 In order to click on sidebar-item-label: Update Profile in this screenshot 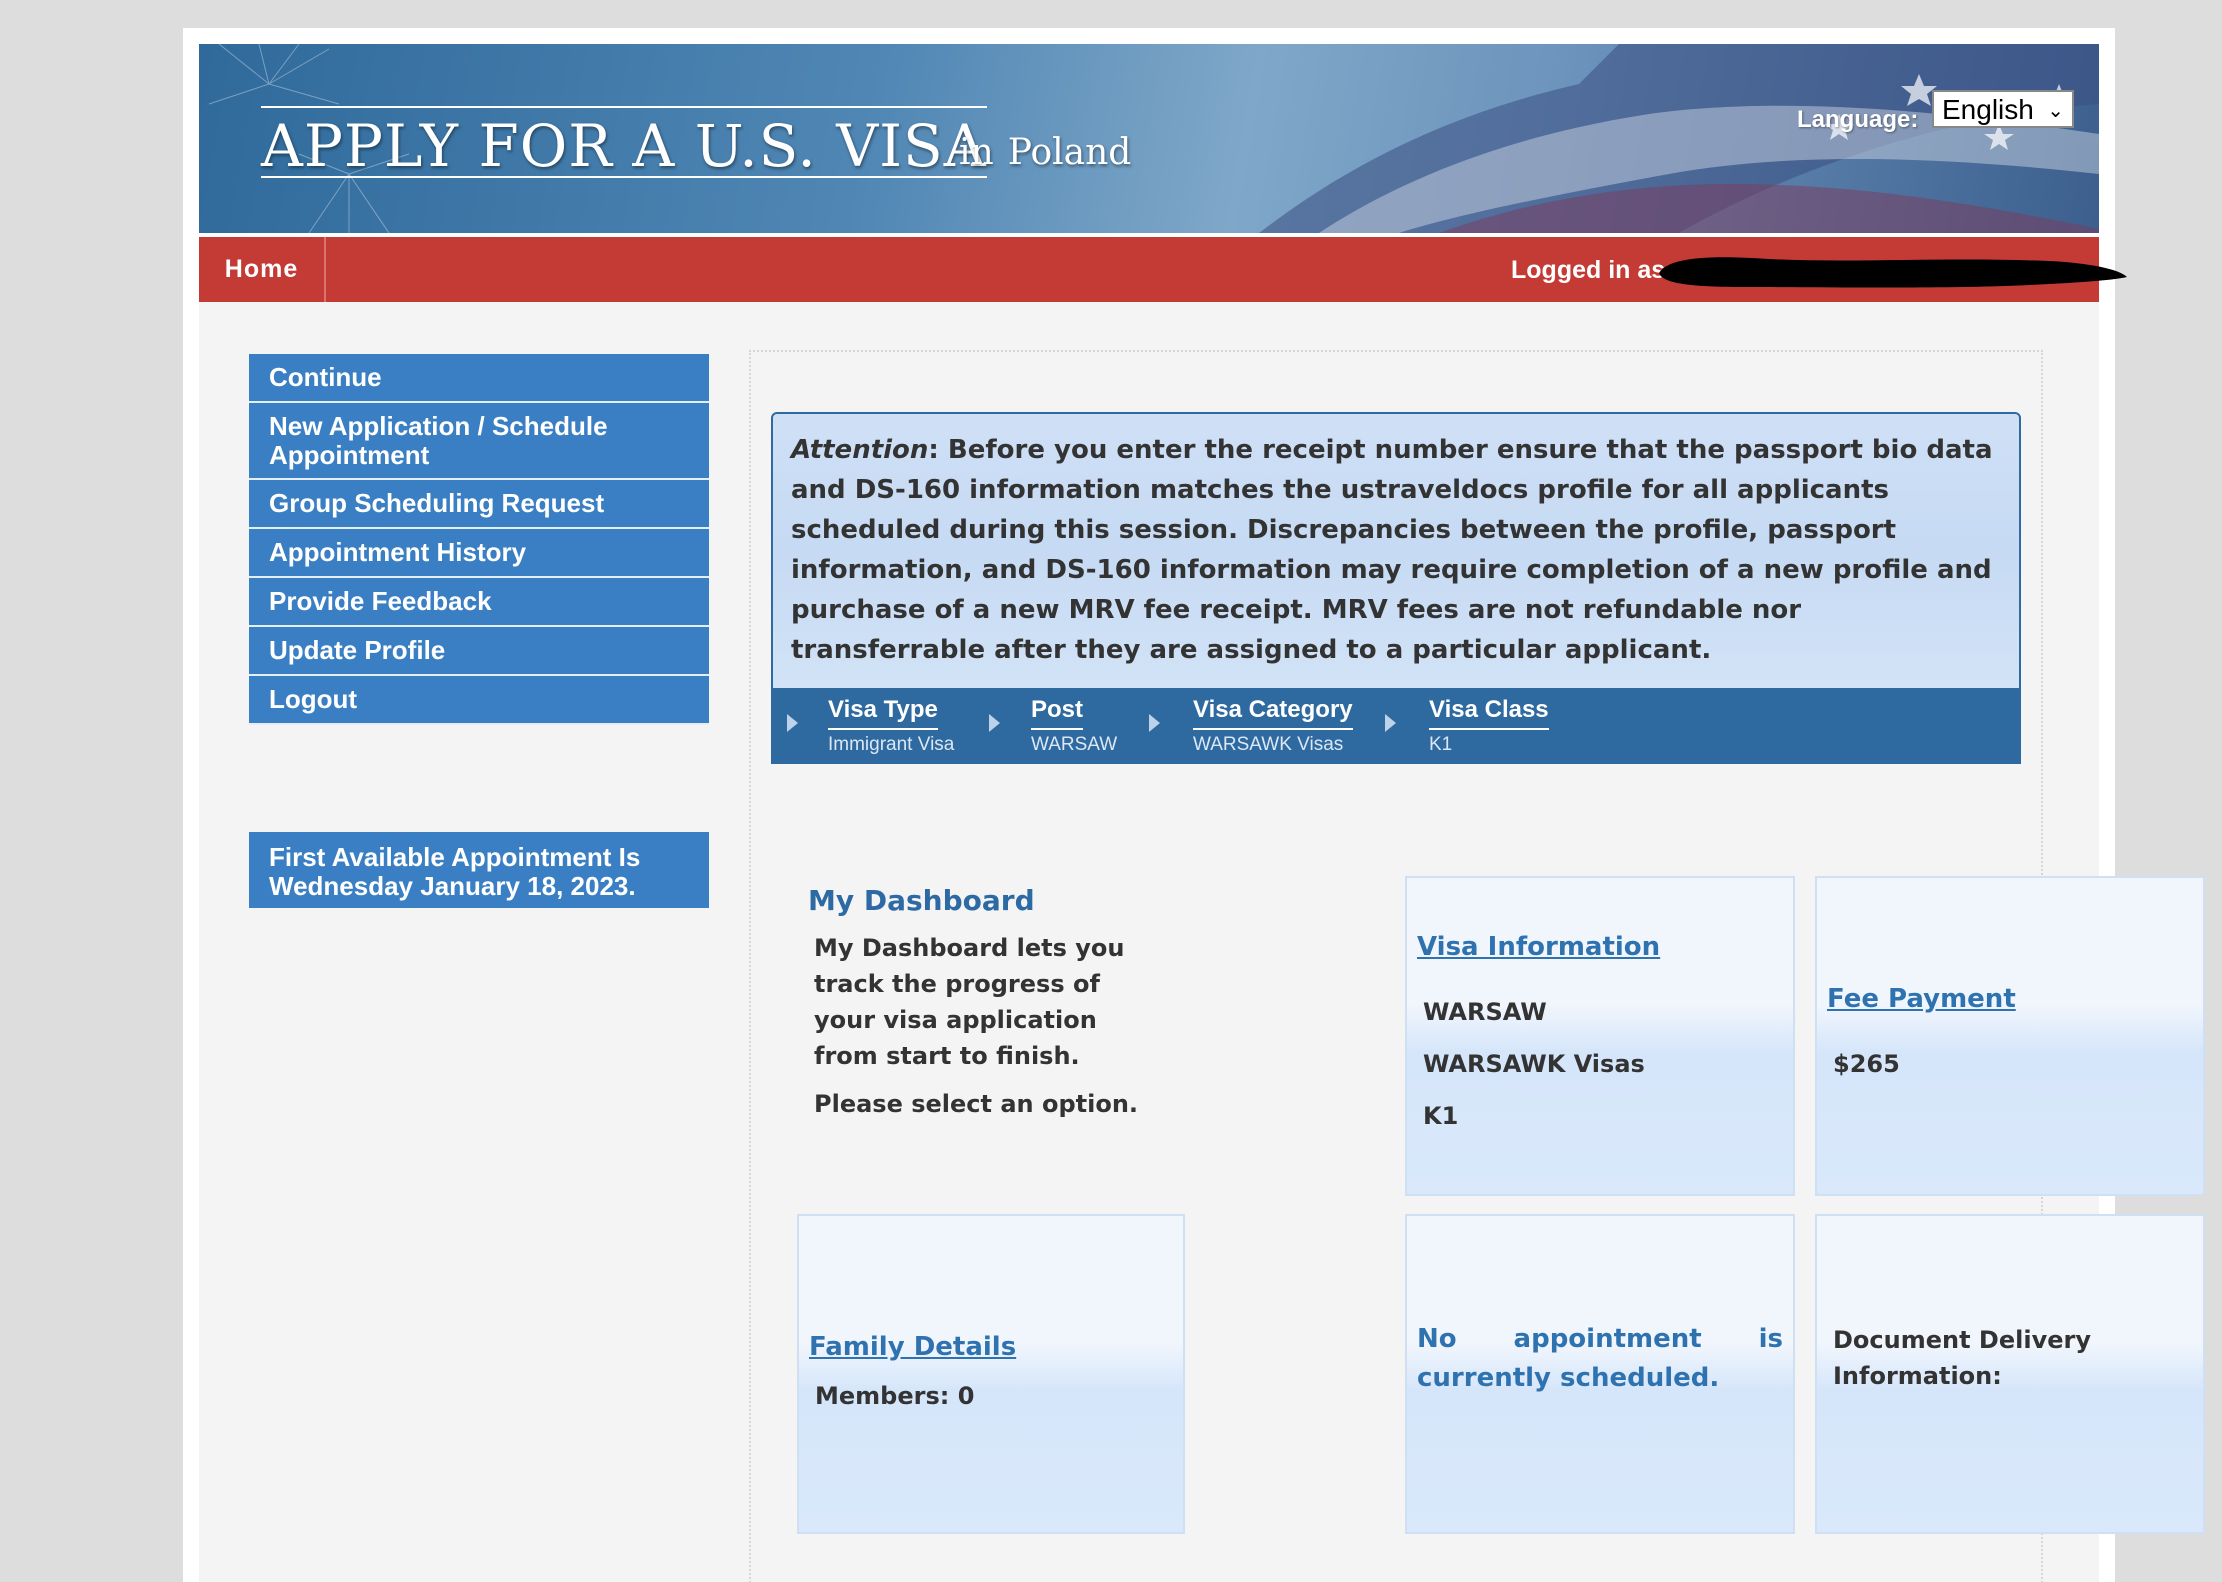, I will do `click(357, 650)`.